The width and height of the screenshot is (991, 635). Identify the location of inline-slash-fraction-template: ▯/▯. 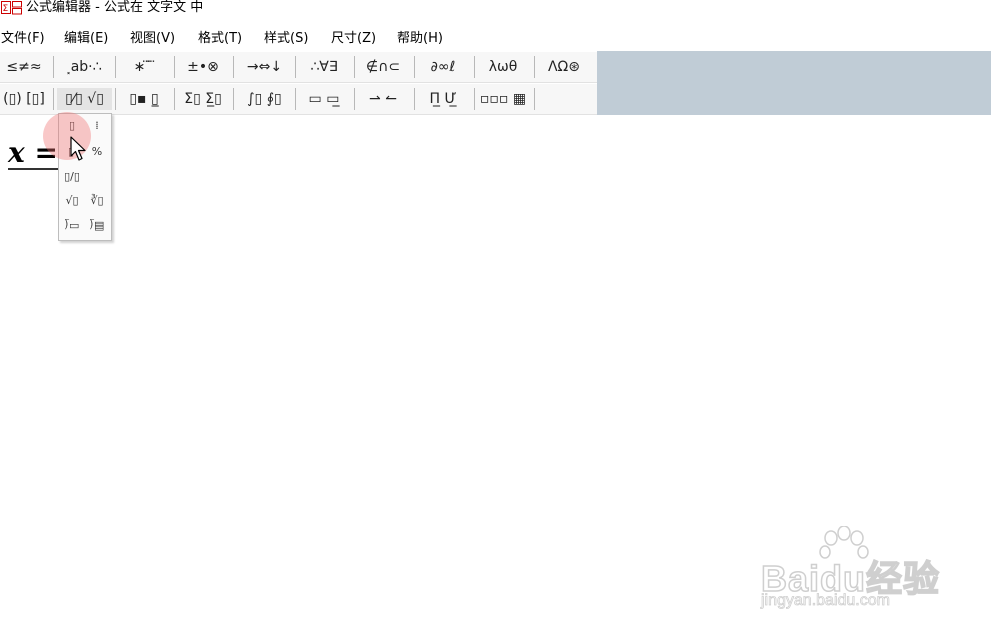
(72, 177).